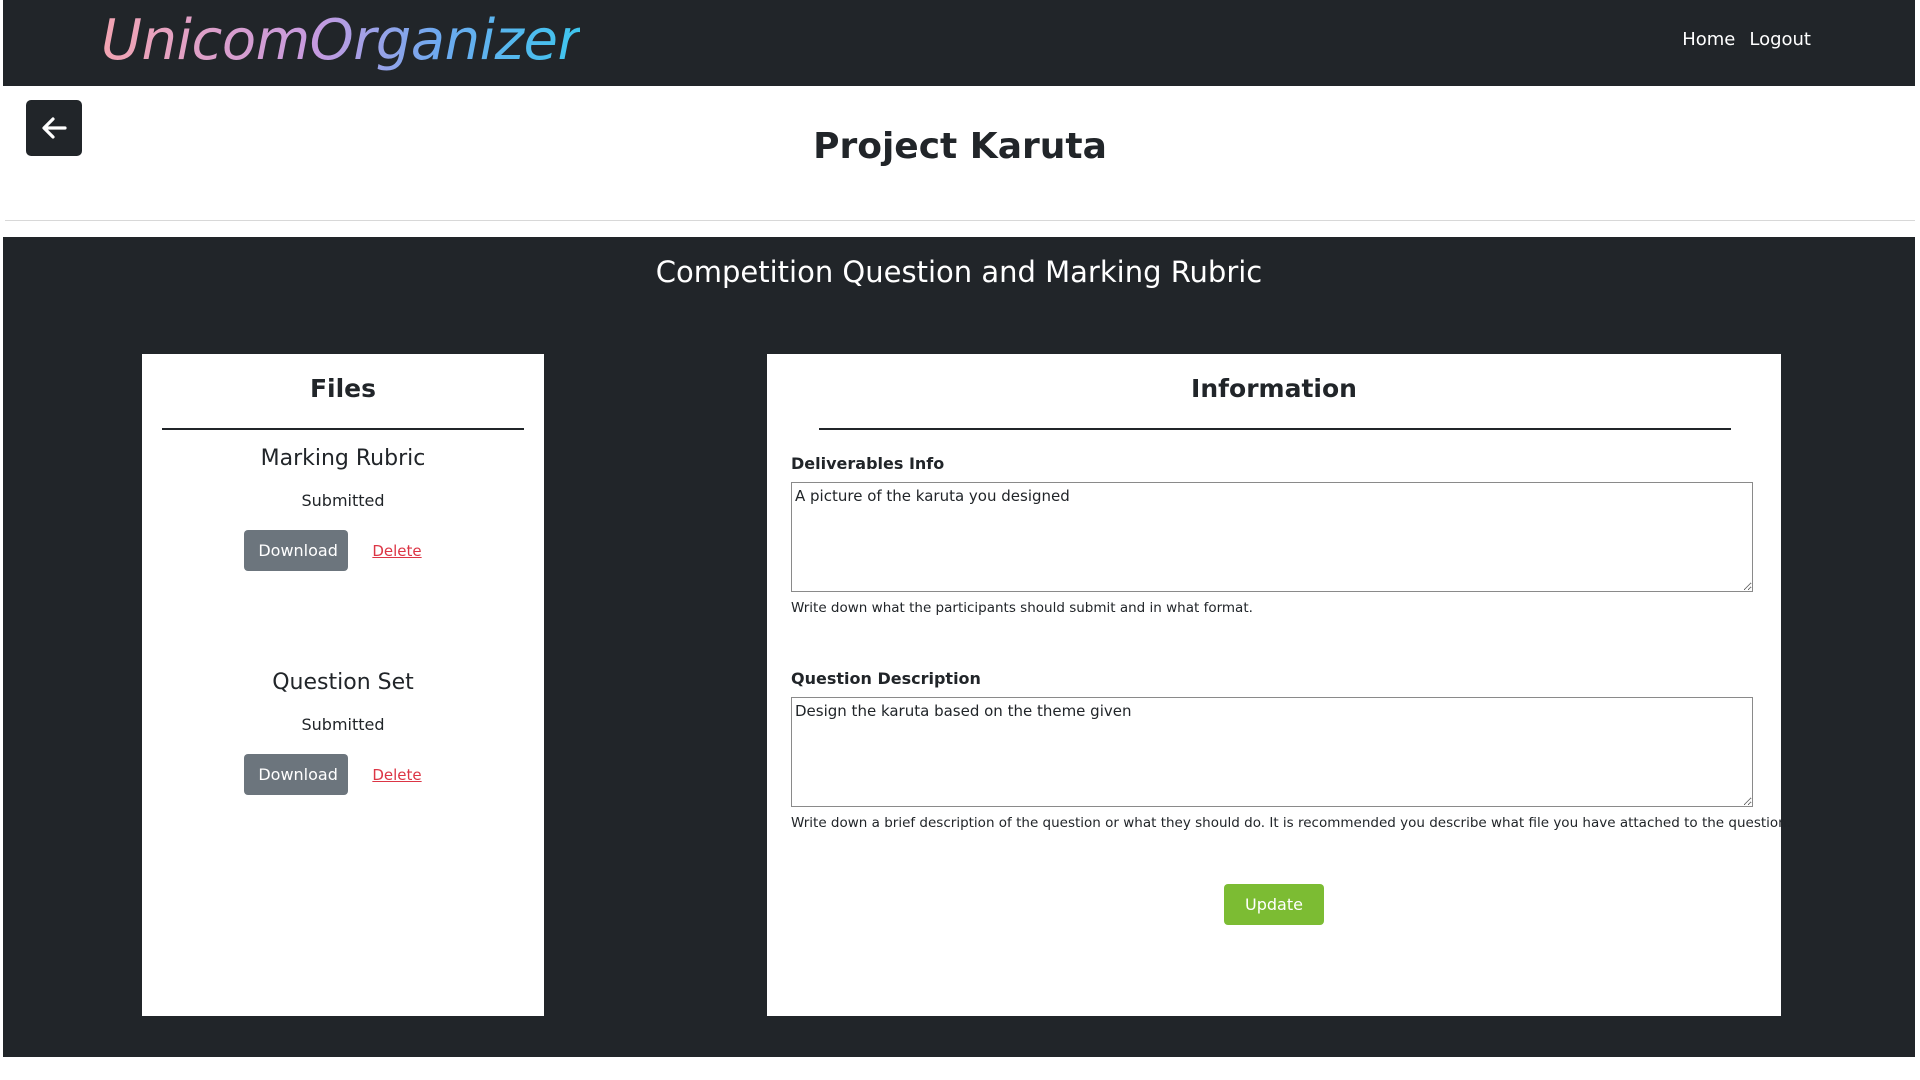 The image size is (1920, 1080). What do you see at coordinates (341, 40) in the screenshot?
I see `brand-logo: UnicomOrganizer` at bounding box center [341, 40].